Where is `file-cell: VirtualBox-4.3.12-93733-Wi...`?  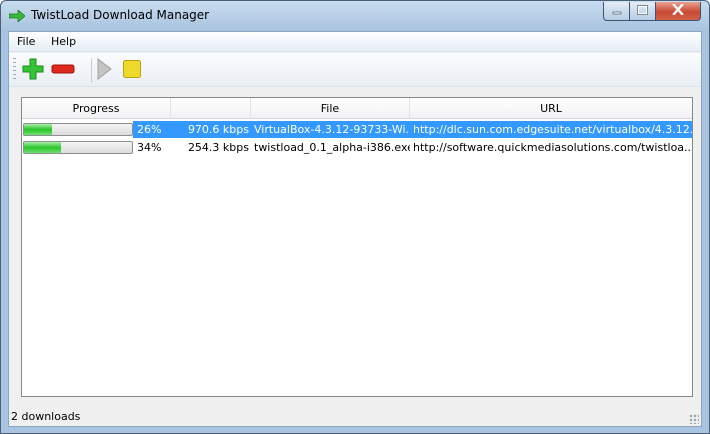
file-cell: VirtualBox-4.3.12-93733-Wi... is located at coordinates (330, 129).